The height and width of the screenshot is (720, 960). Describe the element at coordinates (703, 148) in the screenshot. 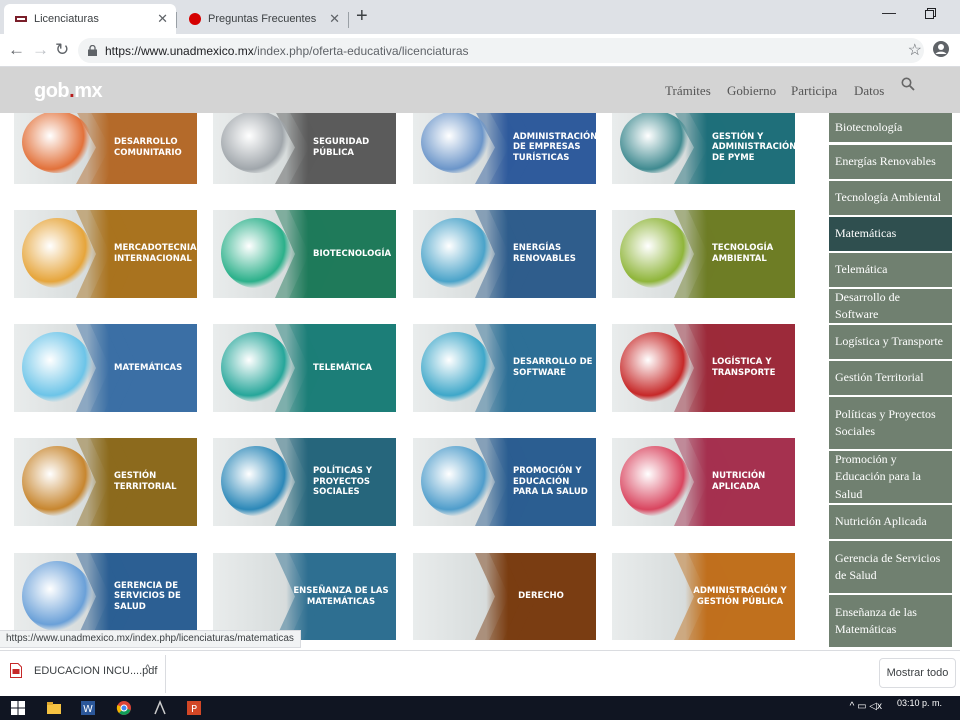

I see `degree-card: Gestión y Administración de PyME` at that location.